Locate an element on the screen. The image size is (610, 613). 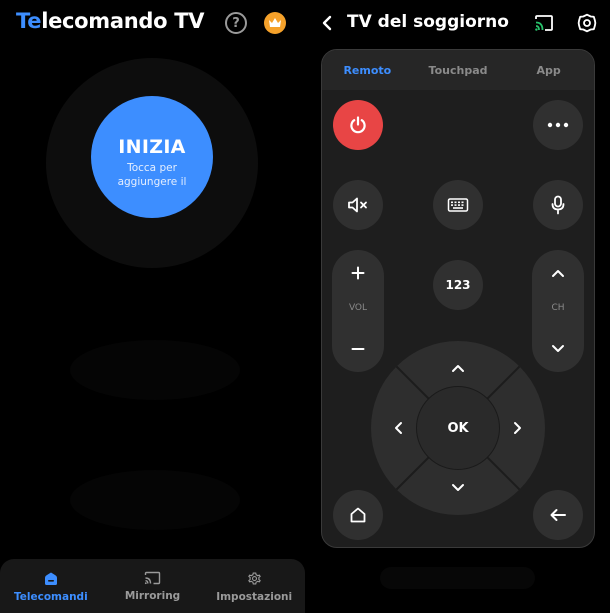
app-title: Telecomando TV is located at coordinates (110, 21).